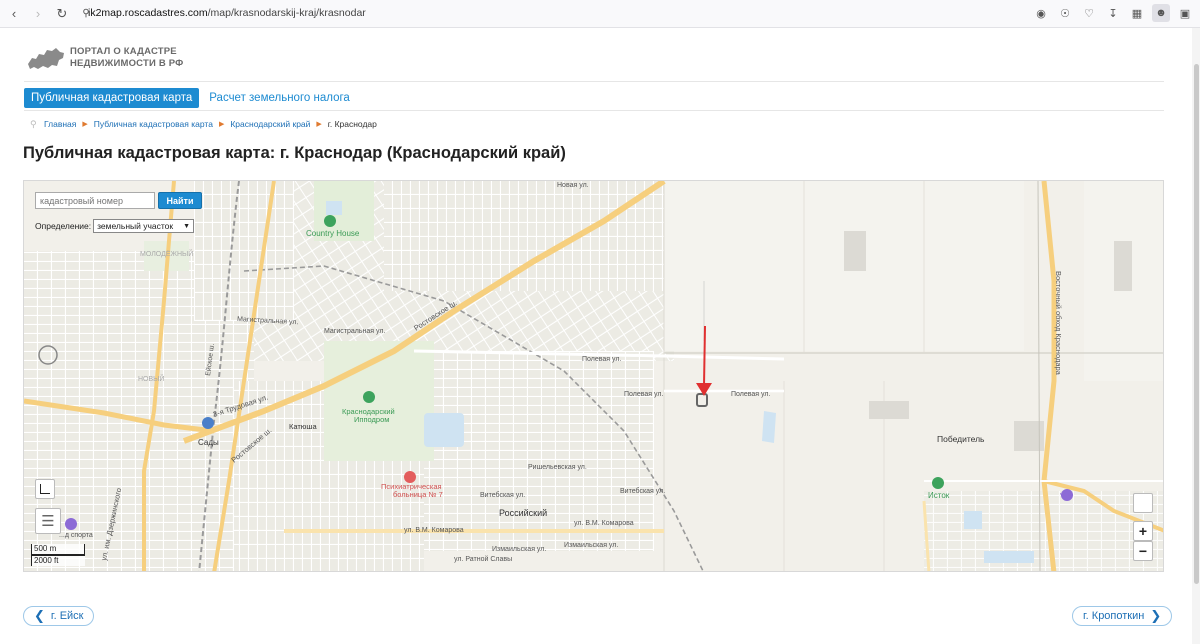 This screenshot has width=1200, height=644. What do you see at coordinates (95, 200) in the screenshot?
I see `cadastral-number-input` at bounding box center [95, 200].